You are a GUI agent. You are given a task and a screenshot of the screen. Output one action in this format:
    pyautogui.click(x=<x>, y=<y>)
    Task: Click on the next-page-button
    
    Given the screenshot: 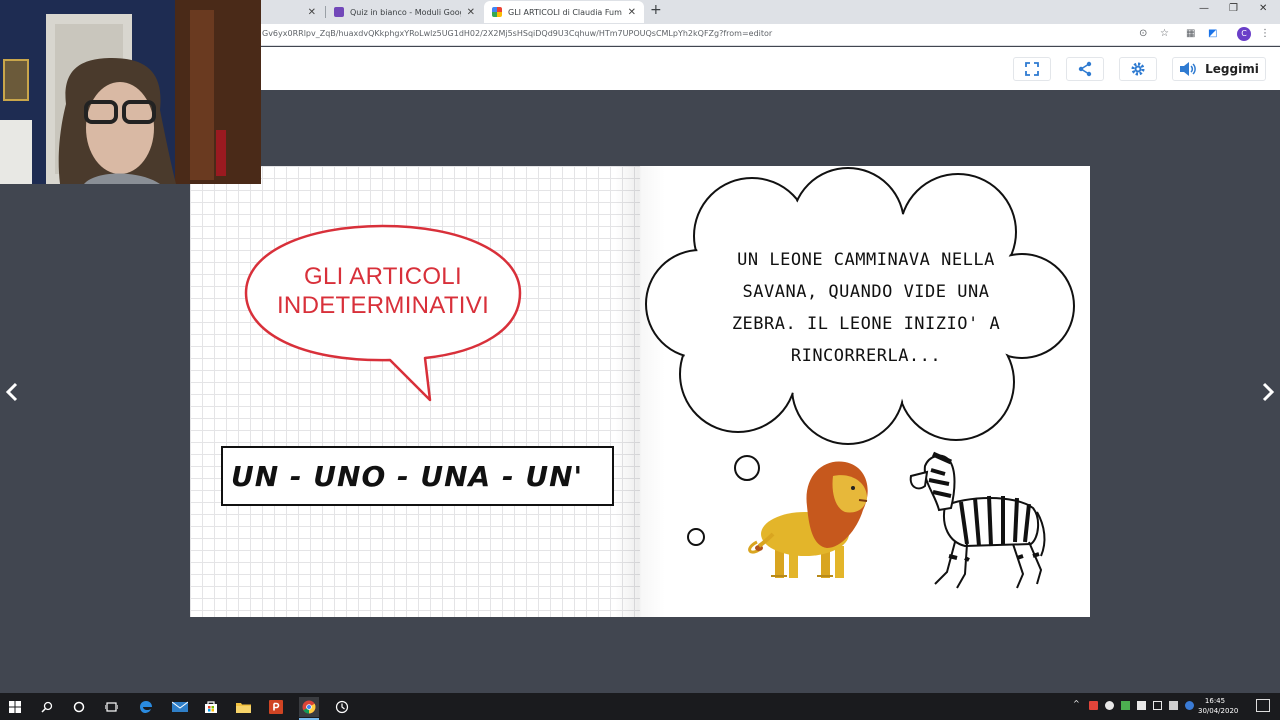 What is the action you would take?
    pyautogui.click(x=1268, y=392)
    